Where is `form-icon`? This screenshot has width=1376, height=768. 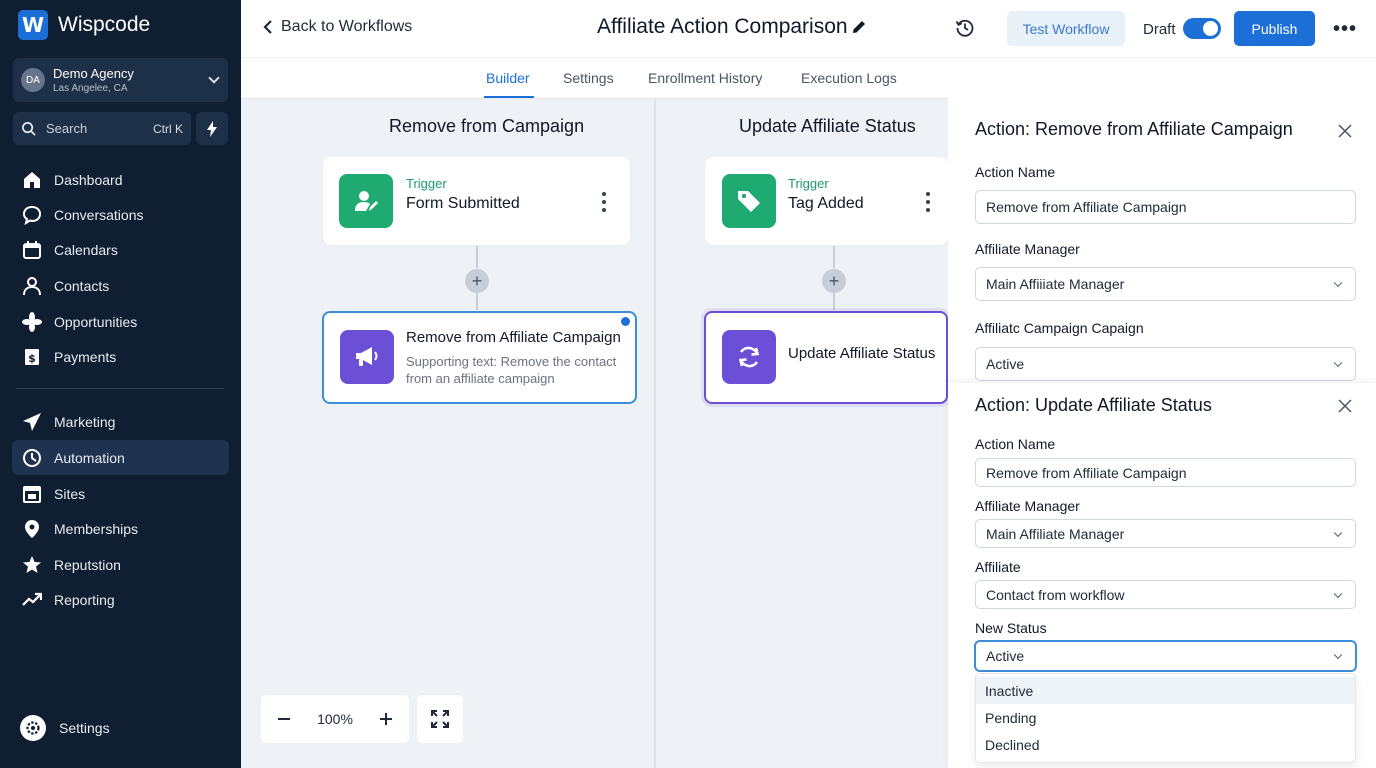 form-icon is located at coordinates (366, 201).